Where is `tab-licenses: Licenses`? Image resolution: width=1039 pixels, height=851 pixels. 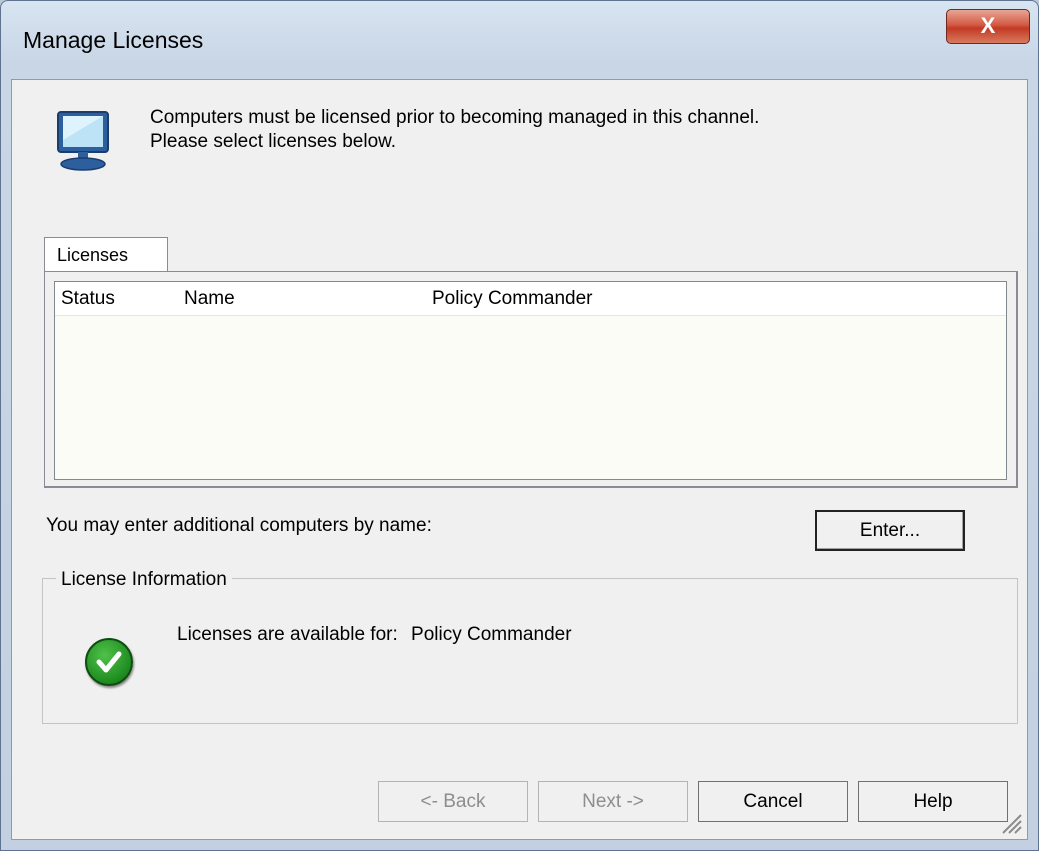 tab-licenses: Licenses is located at coordinates (106, 254).